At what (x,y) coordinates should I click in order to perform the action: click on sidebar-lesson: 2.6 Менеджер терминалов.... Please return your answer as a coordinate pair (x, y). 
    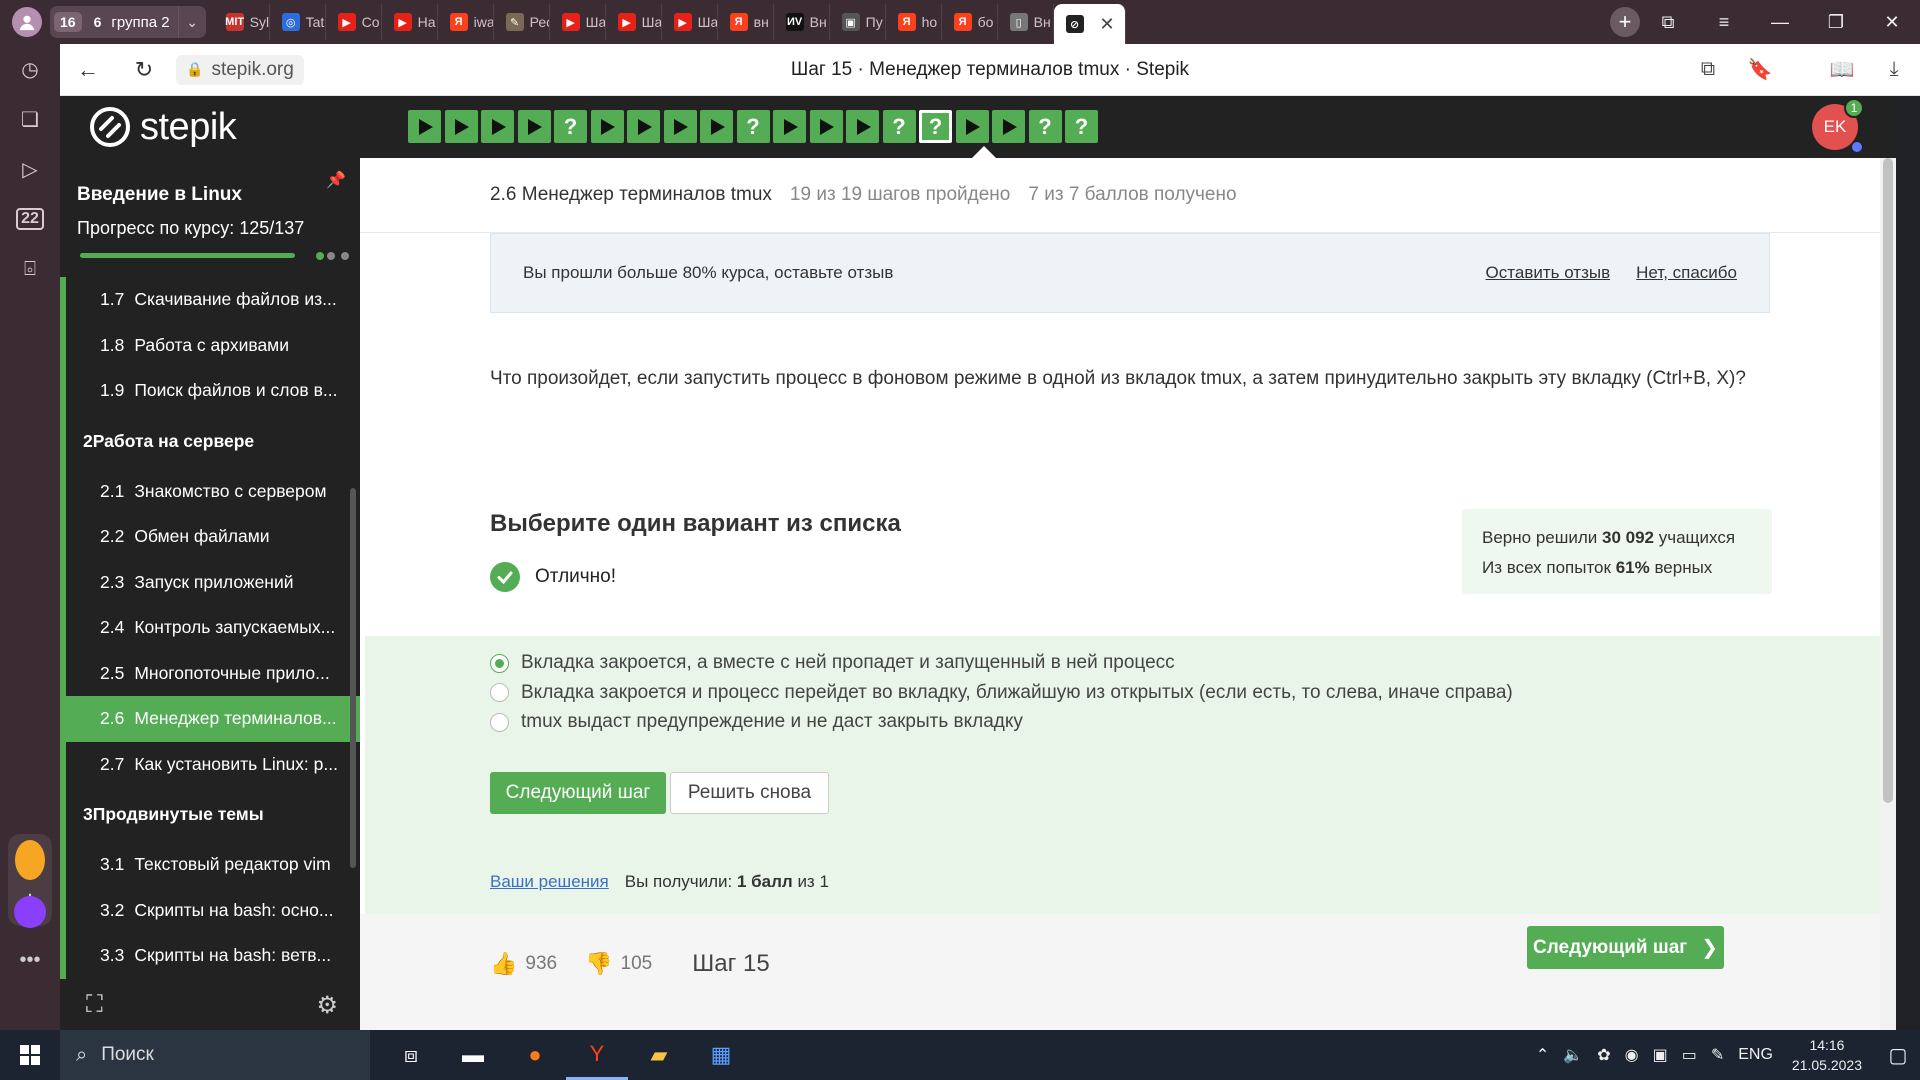
    Looking at the image, I should click on (210, 719).